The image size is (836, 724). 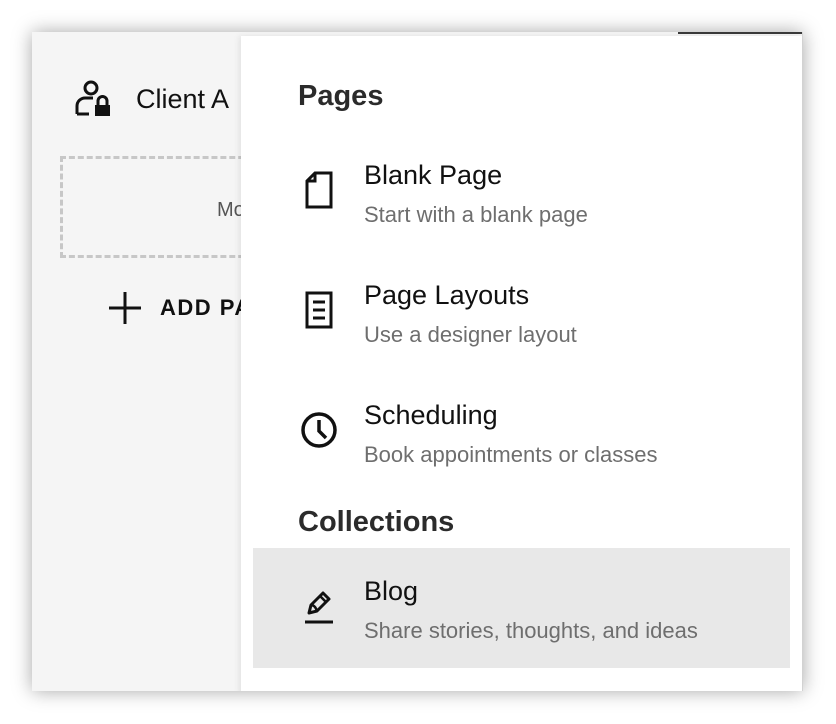 I want to click on menu-item-title: Blog, so click(x=391, y=591).